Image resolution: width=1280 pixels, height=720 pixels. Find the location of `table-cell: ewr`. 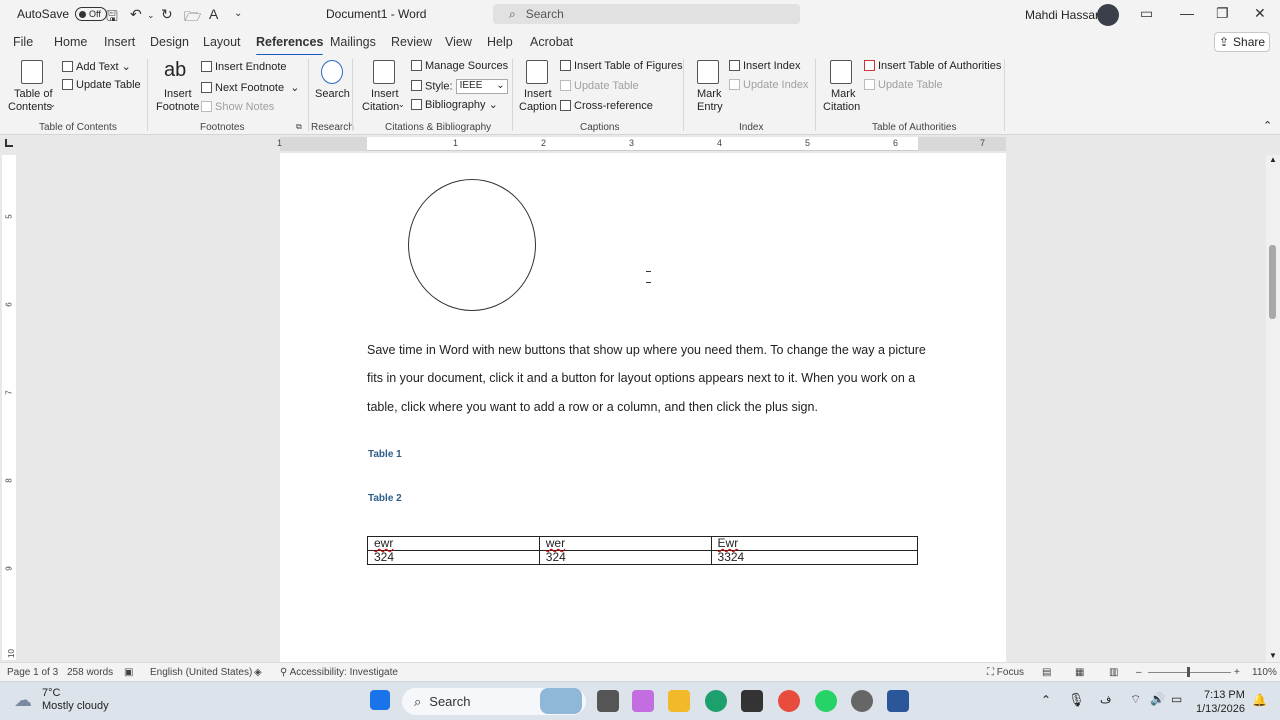

table-cell: ewr is located at coordinates (453, 543).